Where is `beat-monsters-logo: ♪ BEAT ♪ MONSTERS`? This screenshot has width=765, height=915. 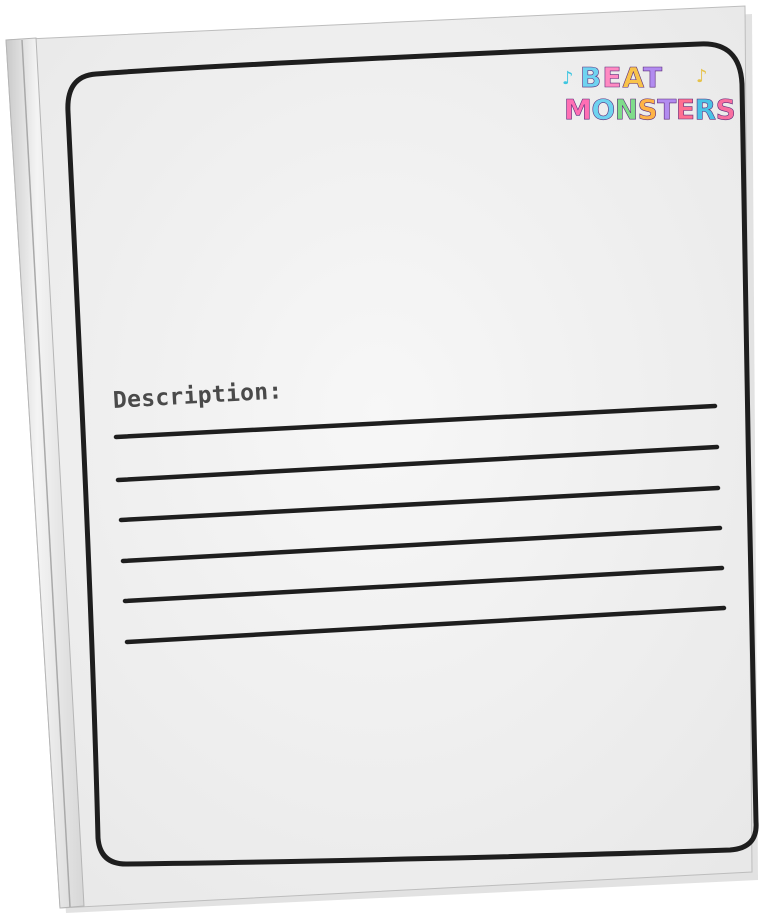
beat-monsters-logo: ♪ BEAT ♪ MONSTERS is located at coordinates (649, 98).